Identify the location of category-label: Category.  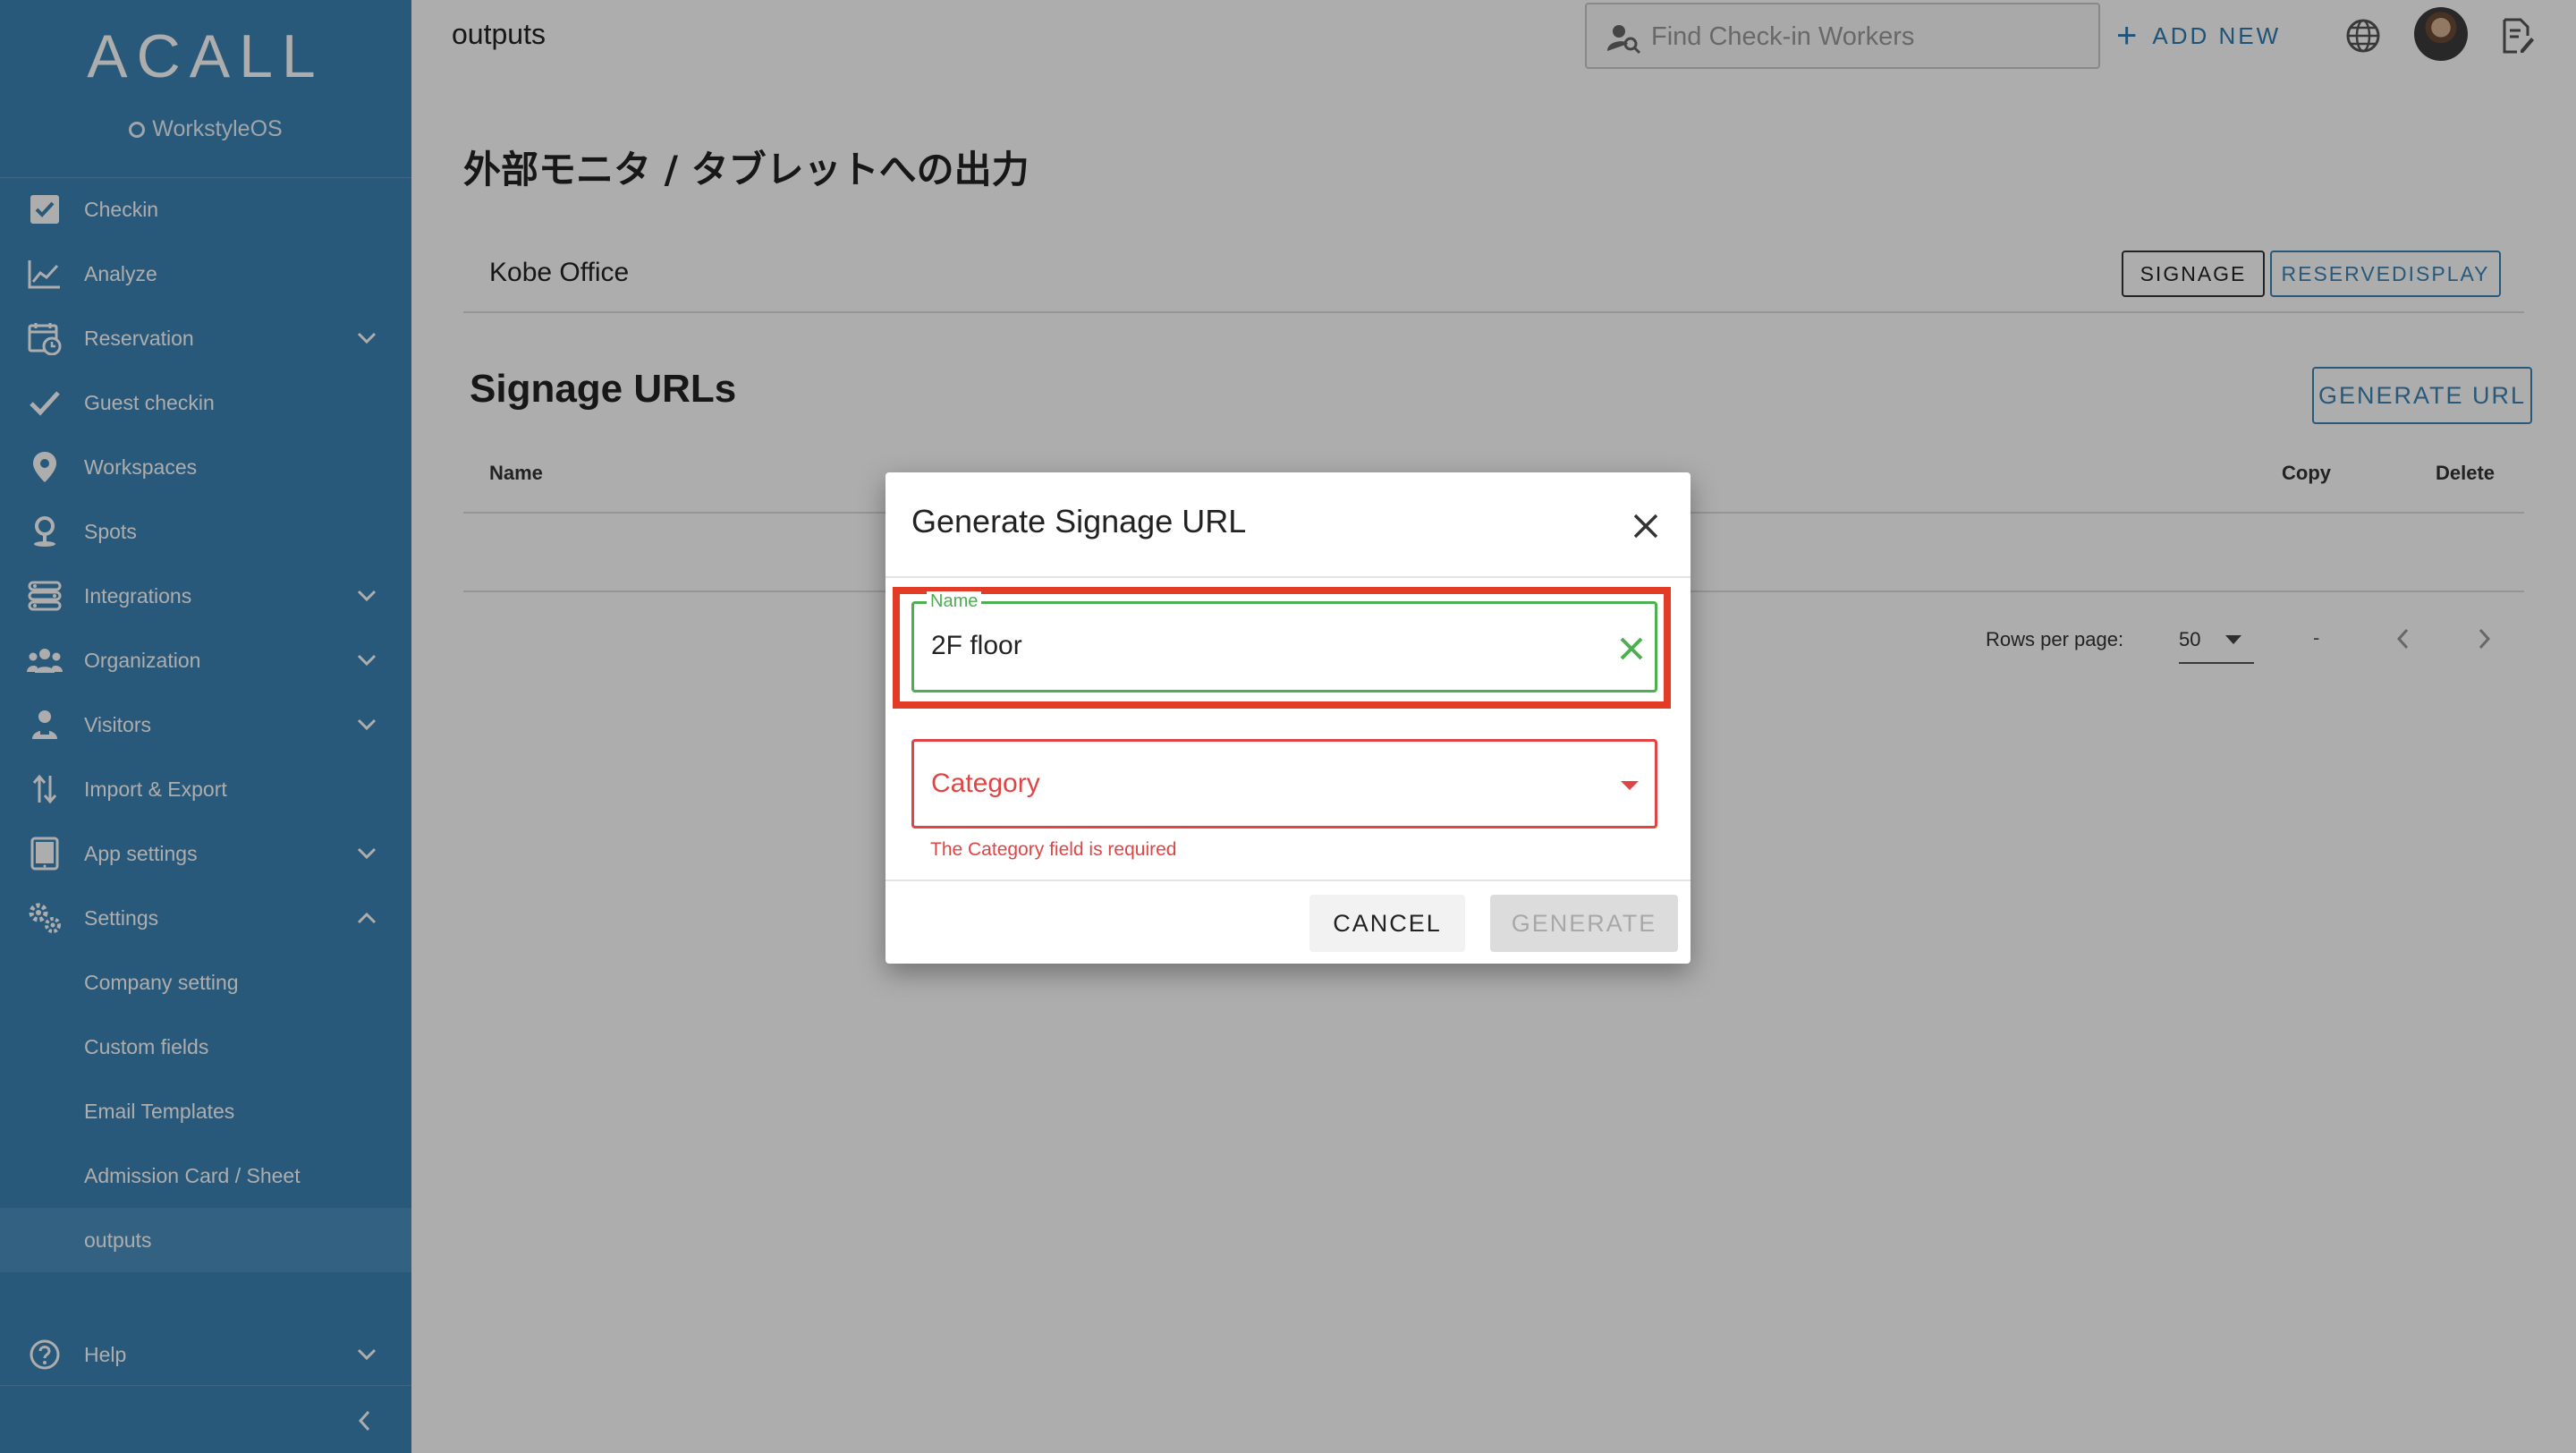
(985, 783).